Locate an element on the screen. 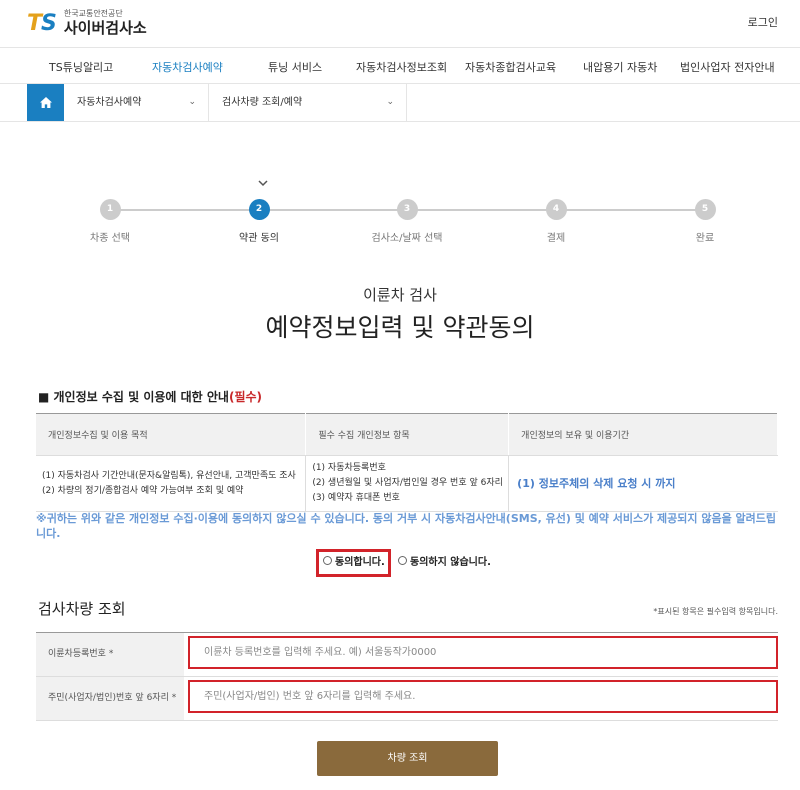  step-1: 1 차종 선택 is located at coordinates (110, 220).